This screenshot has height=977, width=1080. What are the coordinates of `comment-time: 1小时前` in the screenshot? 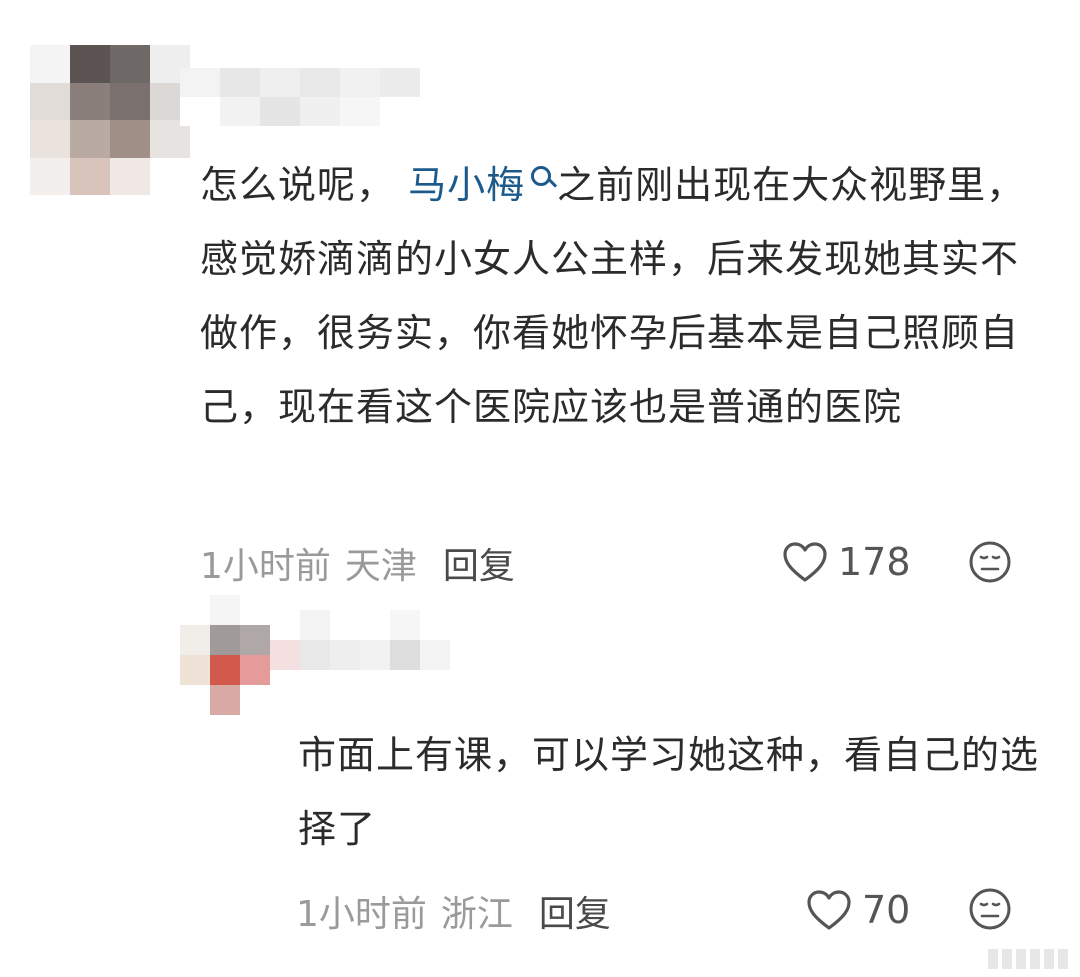 It's located at (265, 566).